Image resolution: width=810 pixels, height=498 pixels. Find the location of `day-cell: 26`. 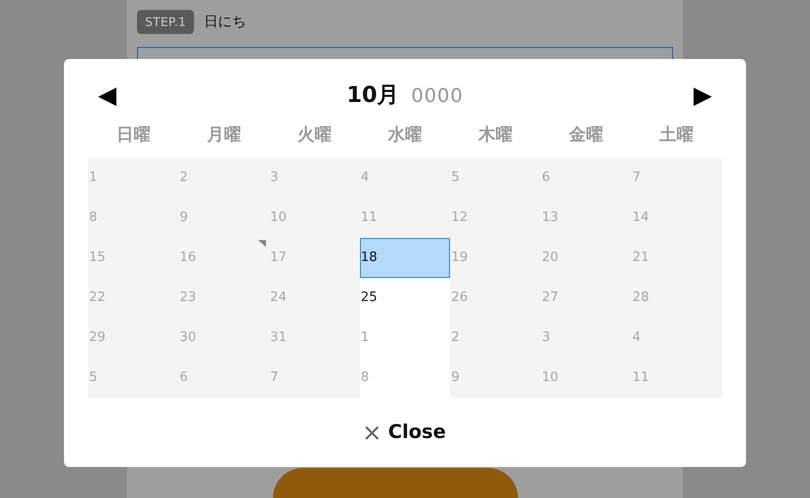

day-cell: 26 is located at coordinates (495, 298).